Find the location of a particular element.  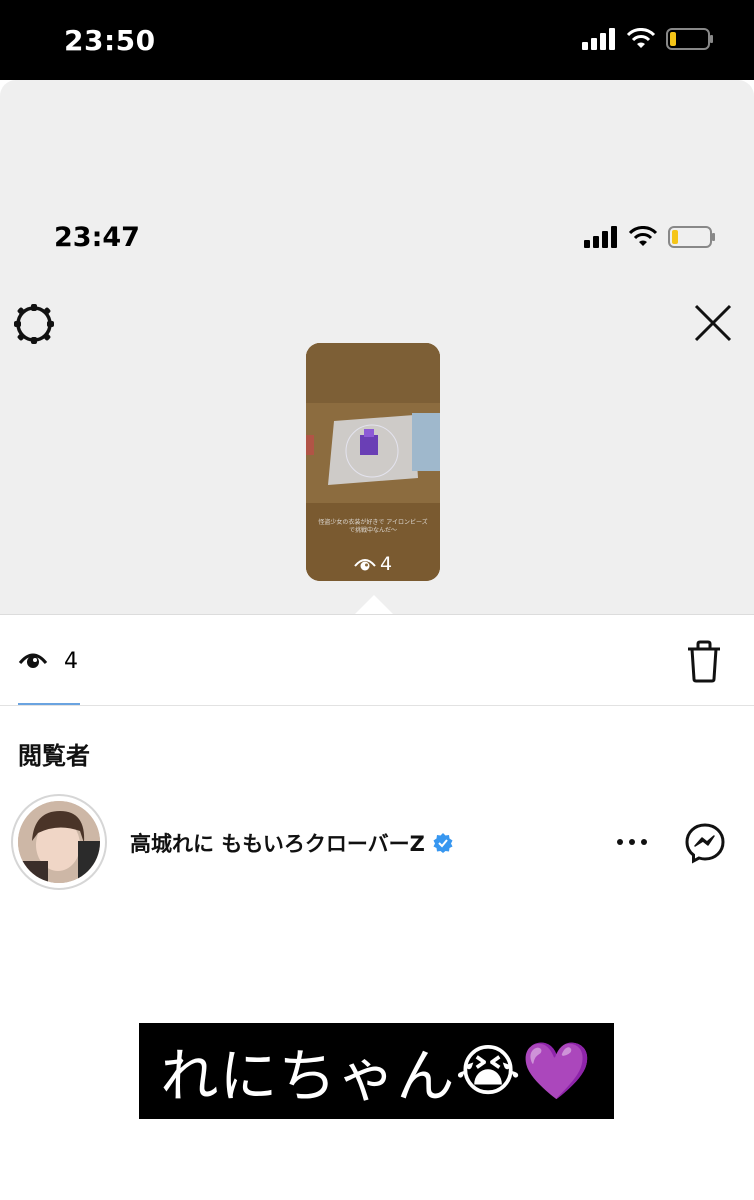

viewer-name-text: 高城れに ももいろクローバーZ is located at coordinates (277, 844).